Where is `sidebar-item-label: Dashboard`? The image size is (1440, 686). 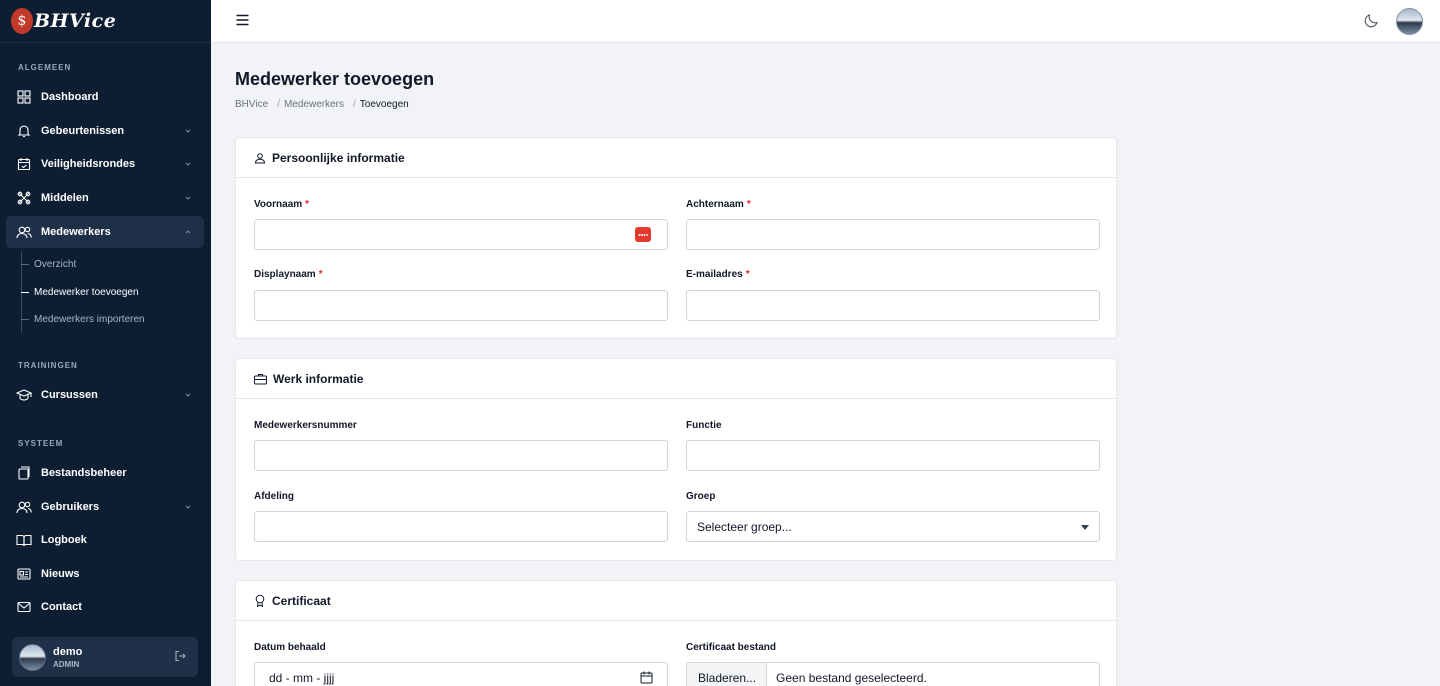 sidebar-item-label: Dashboard is located at coordinates (70, 97).